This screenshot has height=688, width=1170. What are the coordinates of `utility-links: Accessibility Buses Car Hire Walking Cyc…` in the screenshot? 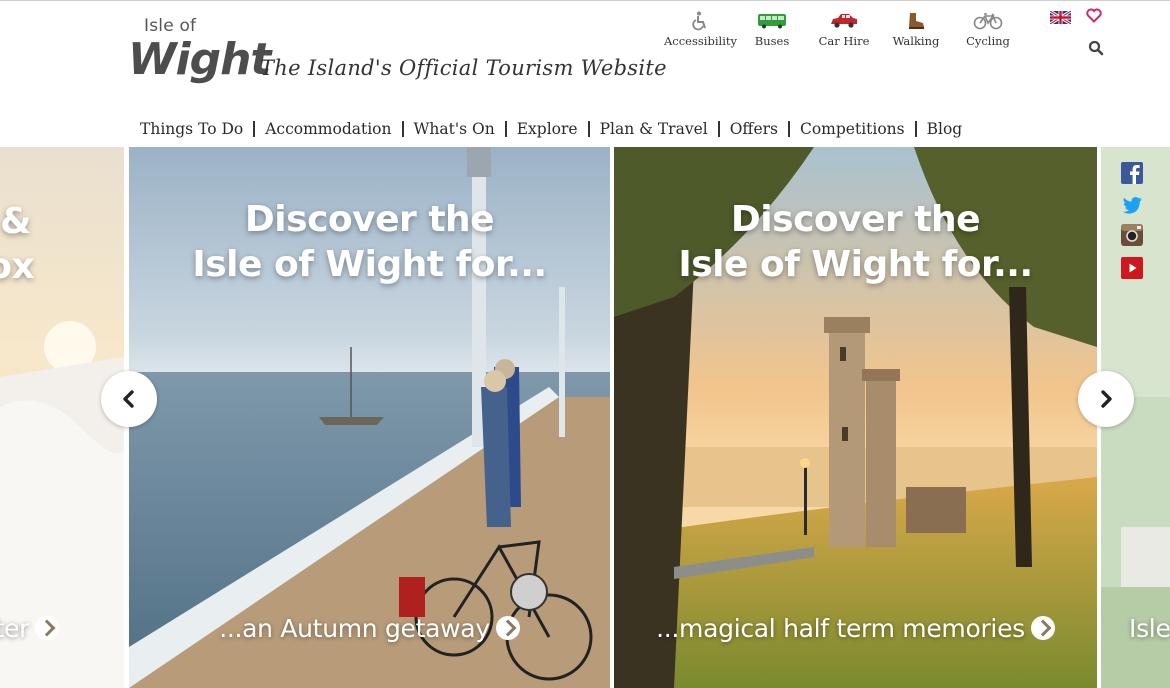 It's located at (844, 32).